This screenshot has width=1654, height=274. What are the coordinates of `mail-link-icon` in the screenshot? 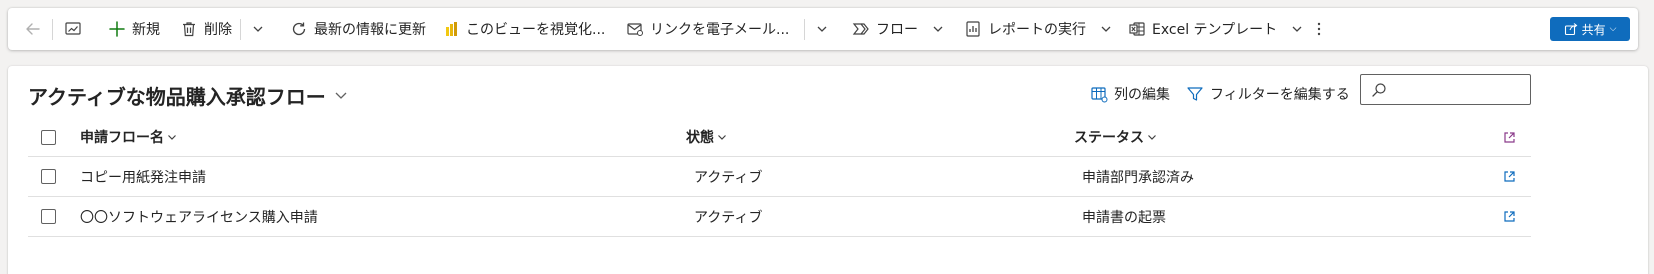 It's located at (635, 29).